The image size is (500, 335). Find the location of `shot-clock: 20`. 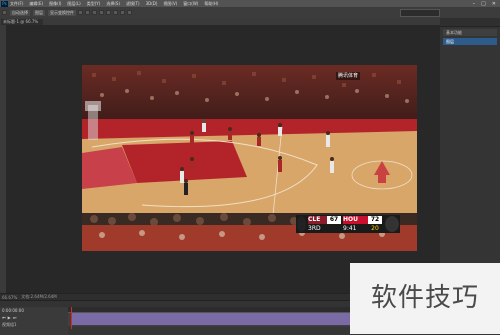

shot-clock: 20 is located at coordinates (375, 228).